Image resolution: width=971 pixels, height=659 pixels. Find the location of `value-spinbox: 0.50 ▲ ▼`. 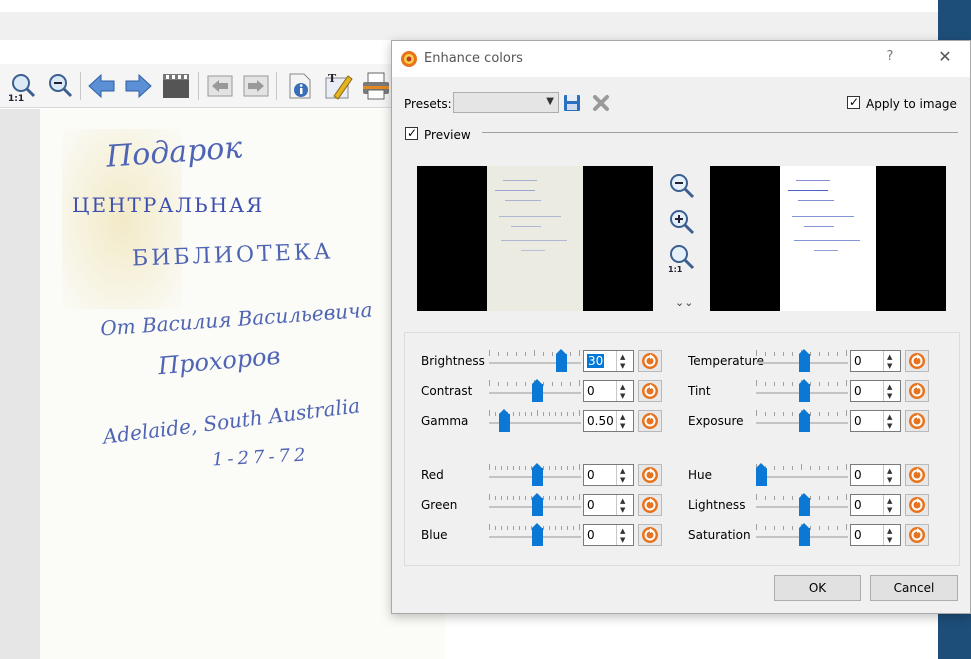

value-spinbox: 0.50 ▲ ▼ is located at coordinates (608, 421).